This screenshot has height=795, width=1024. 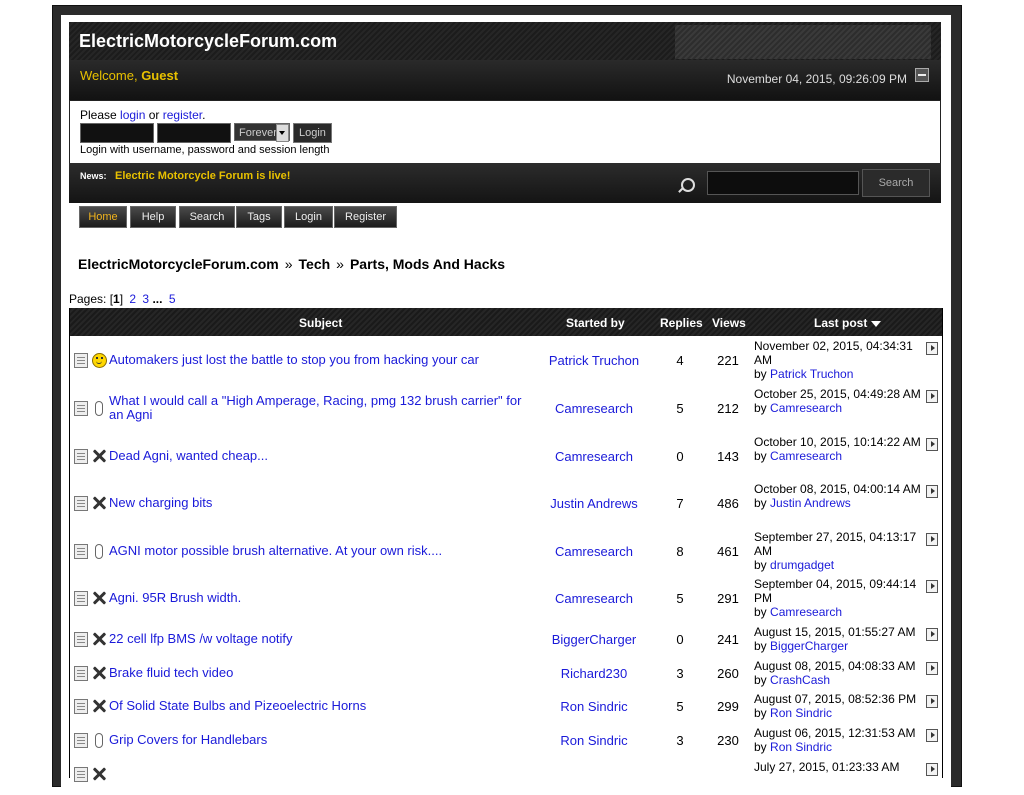 What do you see at coordinates (848, 323) in the screenshot?
I see `col-last-post: Last post` at bounding box center [848, 323].